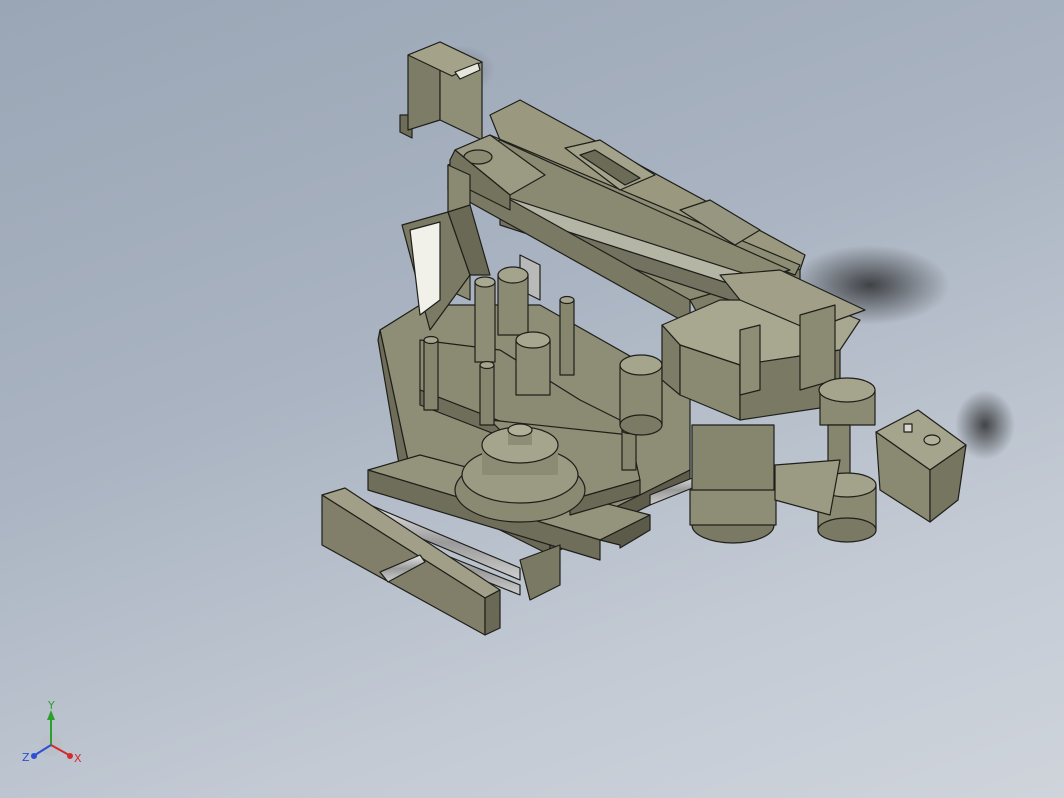 This screenshot has width=1064, height=798. I want to click on z-axis-label: Z, so click(26, 757).